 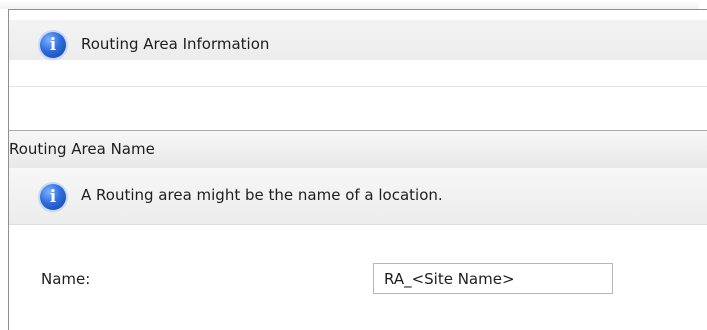 I want to click on name-field, so click(x=493, y=278).